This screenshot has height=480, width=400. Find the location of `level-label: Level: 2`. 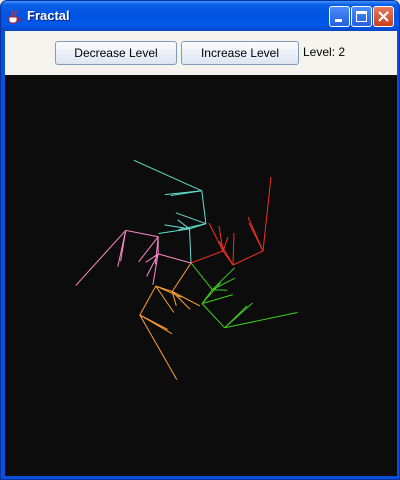

level-label: Level: 2 is located at coordinates (324, 52).